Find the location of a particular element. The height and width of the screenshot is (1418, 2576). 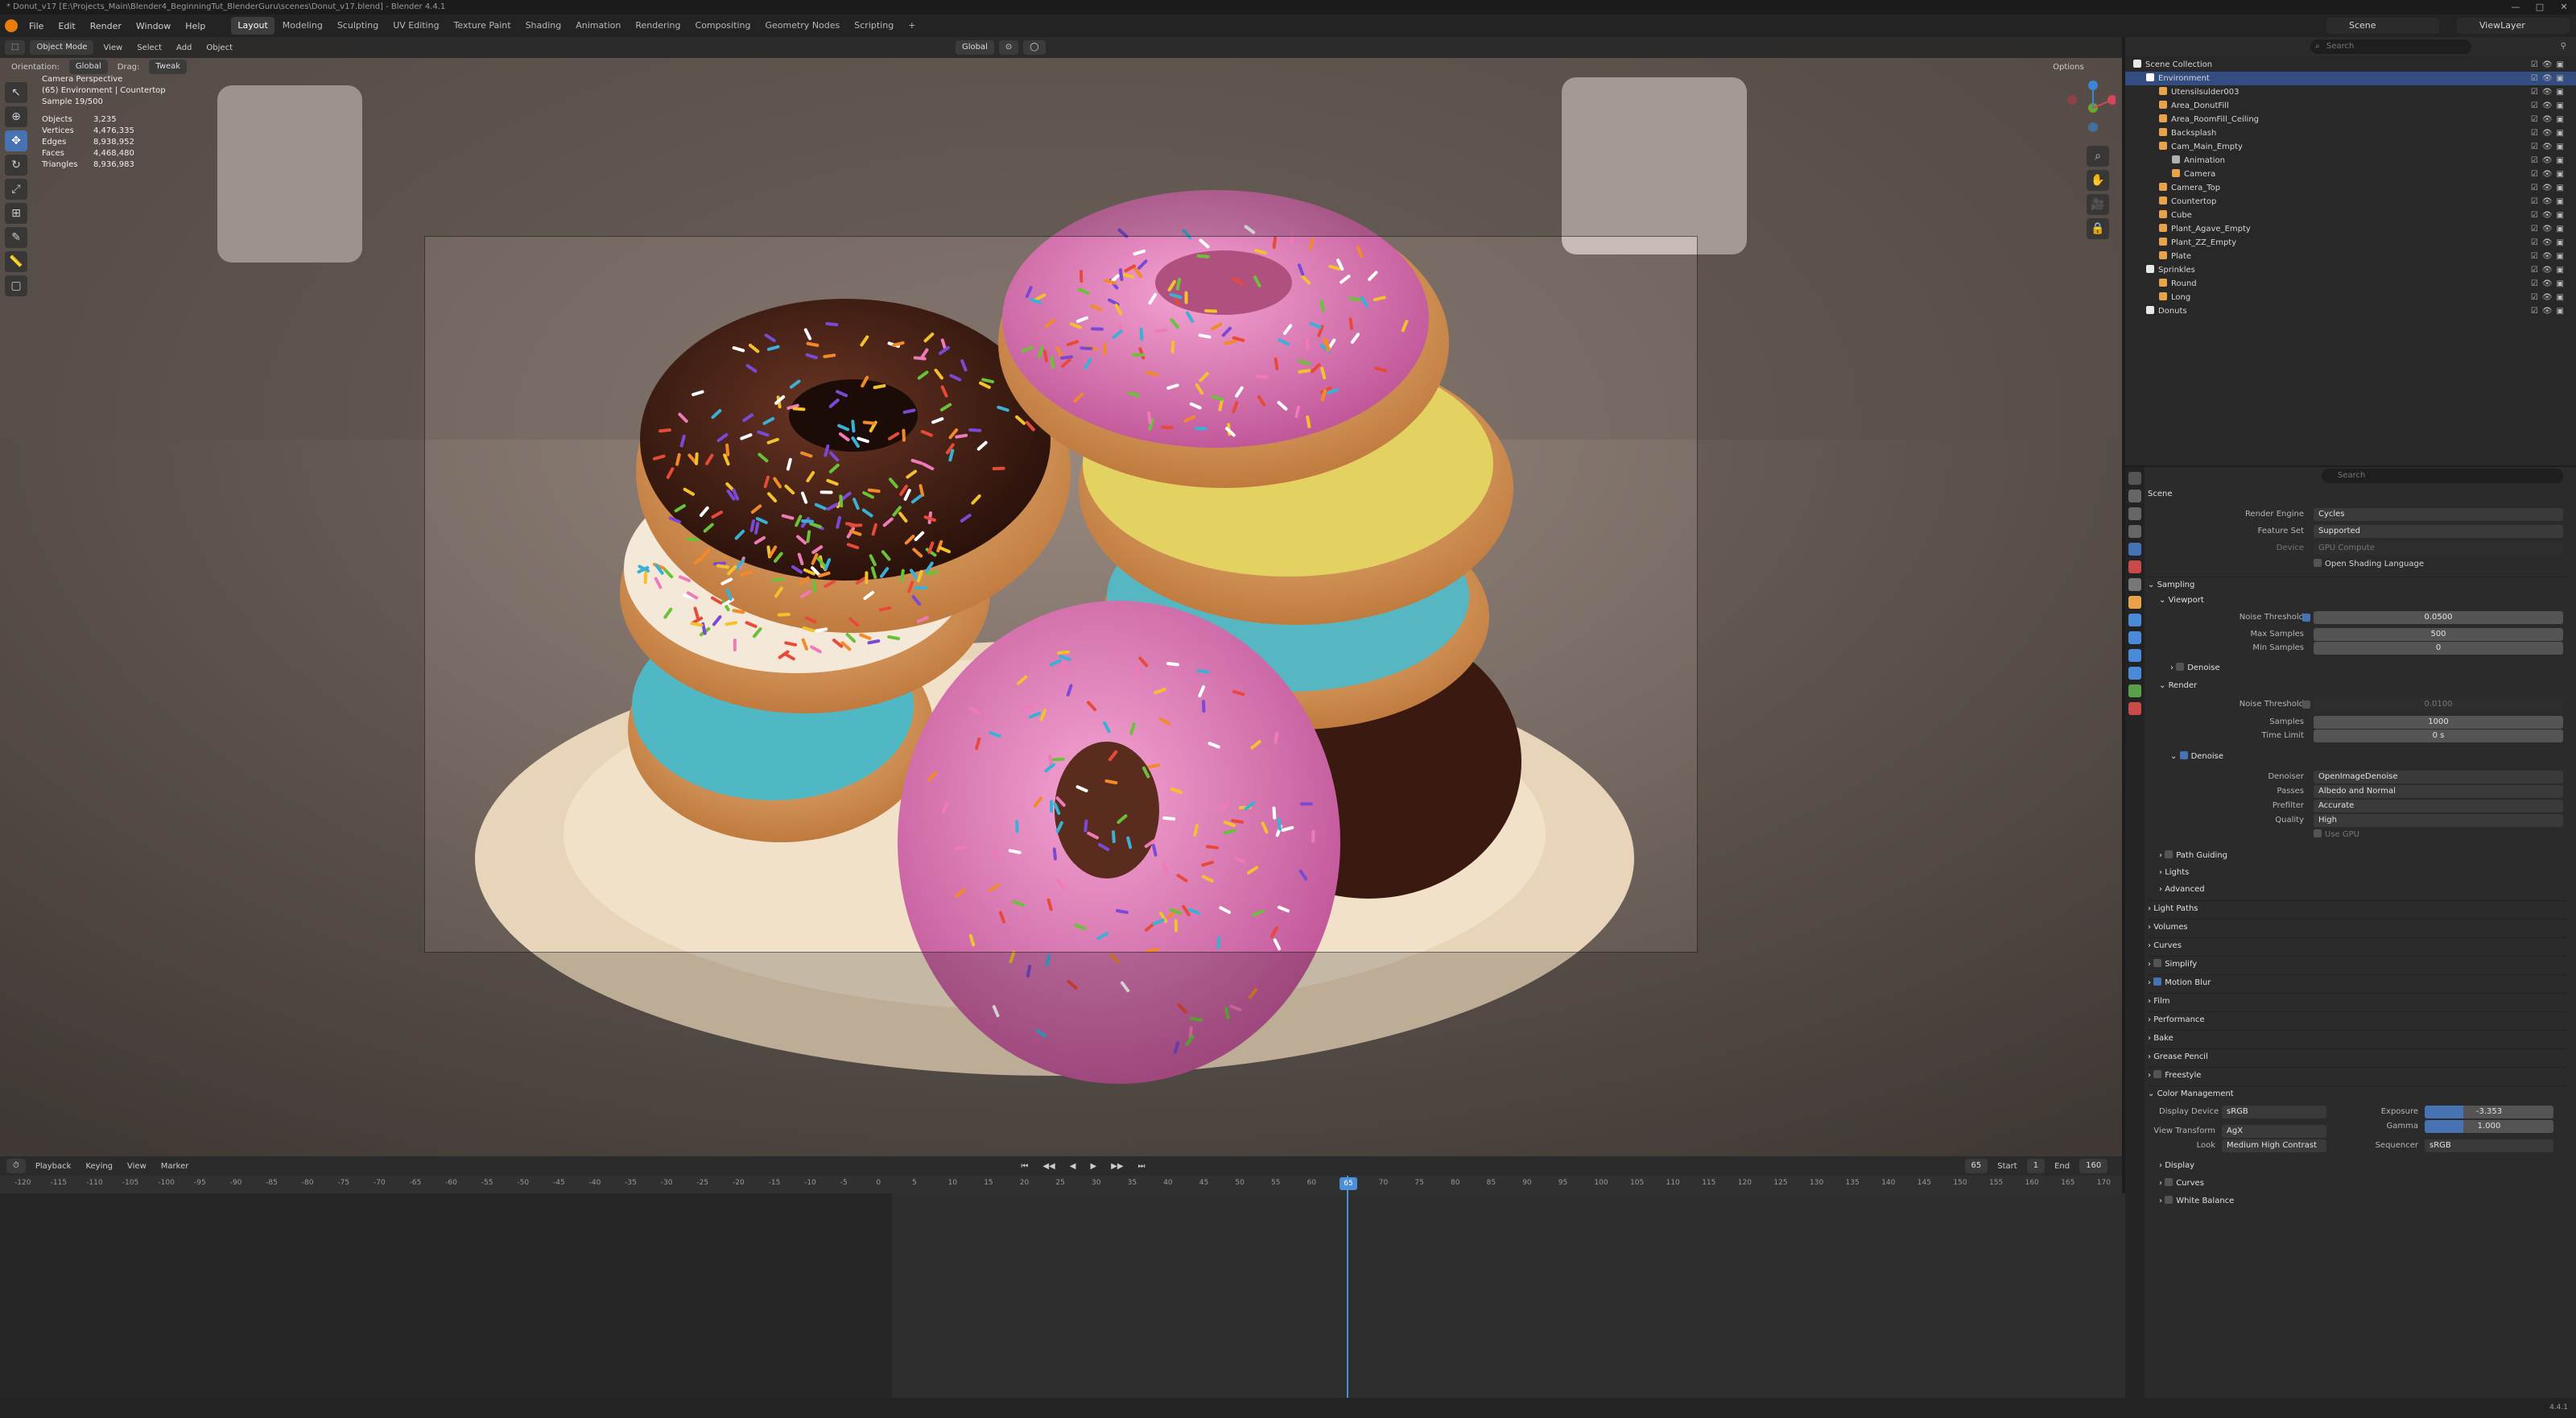

modifier-tab-icon is located at coordinates (2134, 620).